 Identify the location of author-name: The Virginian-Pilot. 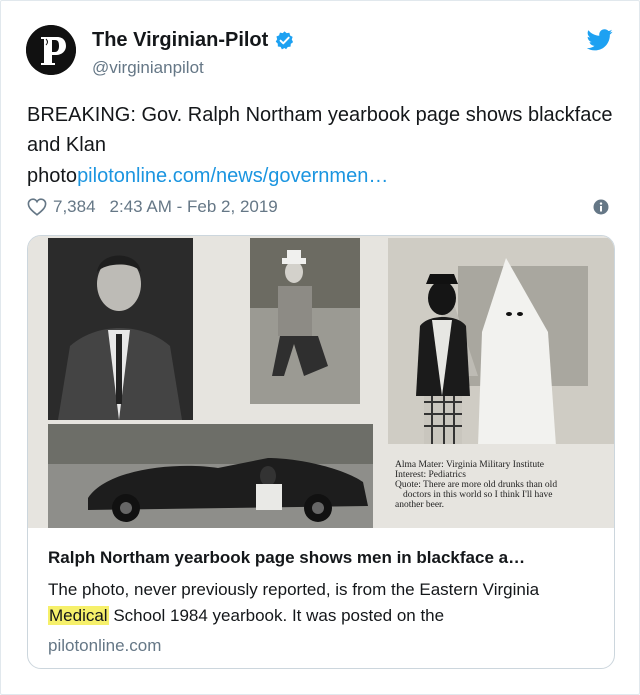
(180, 40).